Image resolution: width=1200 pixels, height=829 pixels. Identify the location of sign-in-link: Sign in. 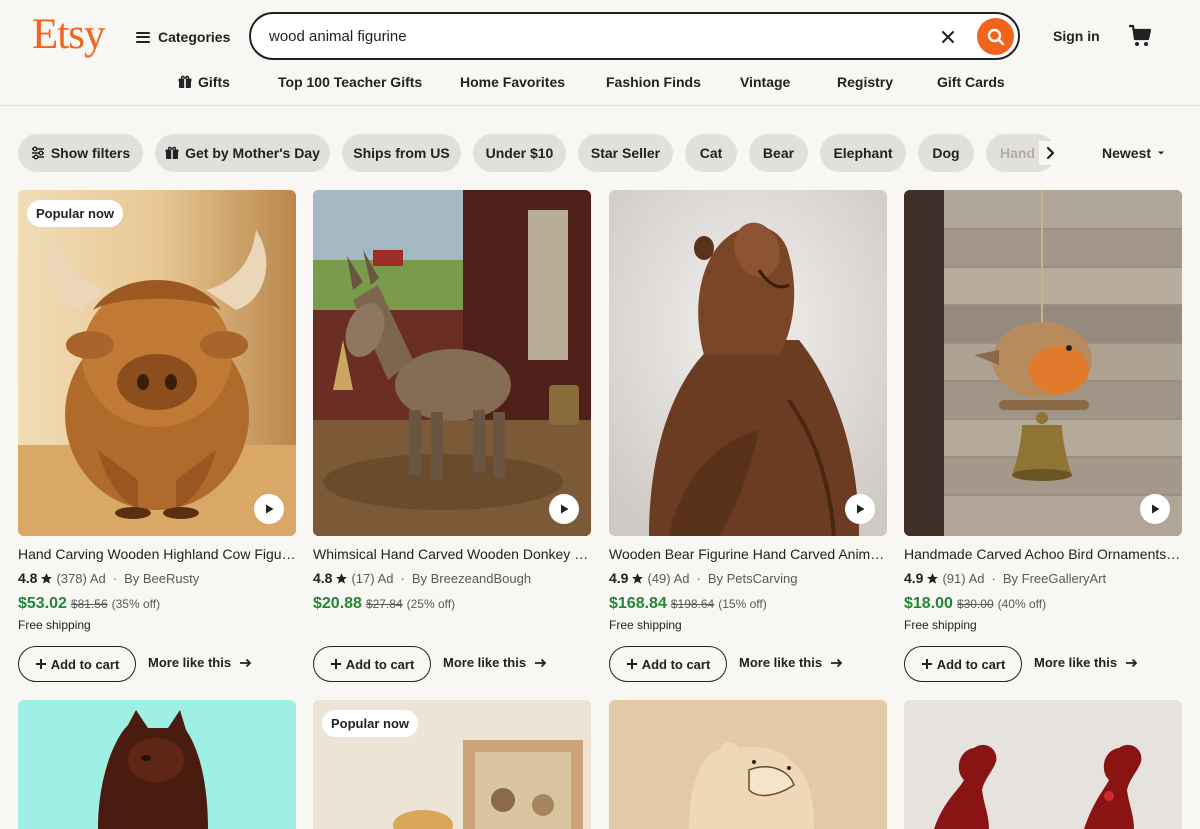
(1076, 36).